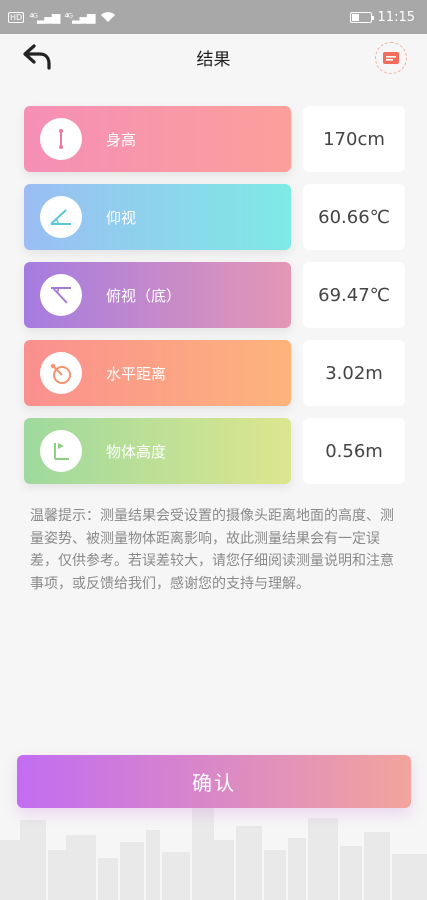 This screenshot has height=900, width=427. I want to click on object-height-icon, so click(61, 451).